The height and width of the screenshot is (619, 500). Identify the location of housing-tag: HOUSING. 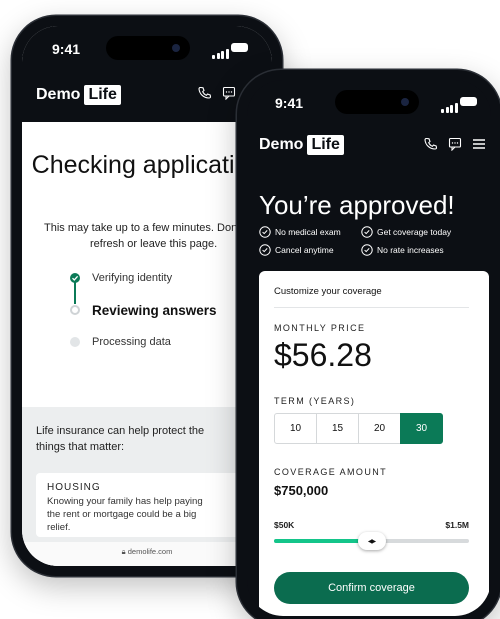
(74, 487).